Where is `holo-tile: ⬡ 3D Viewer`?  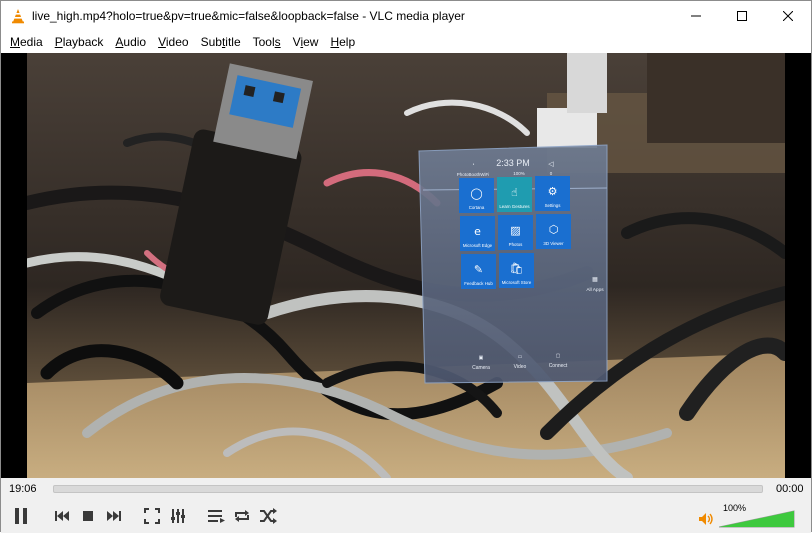
holo-tile: ⬡ 3D Viewer is located at coordinates (553, 231).